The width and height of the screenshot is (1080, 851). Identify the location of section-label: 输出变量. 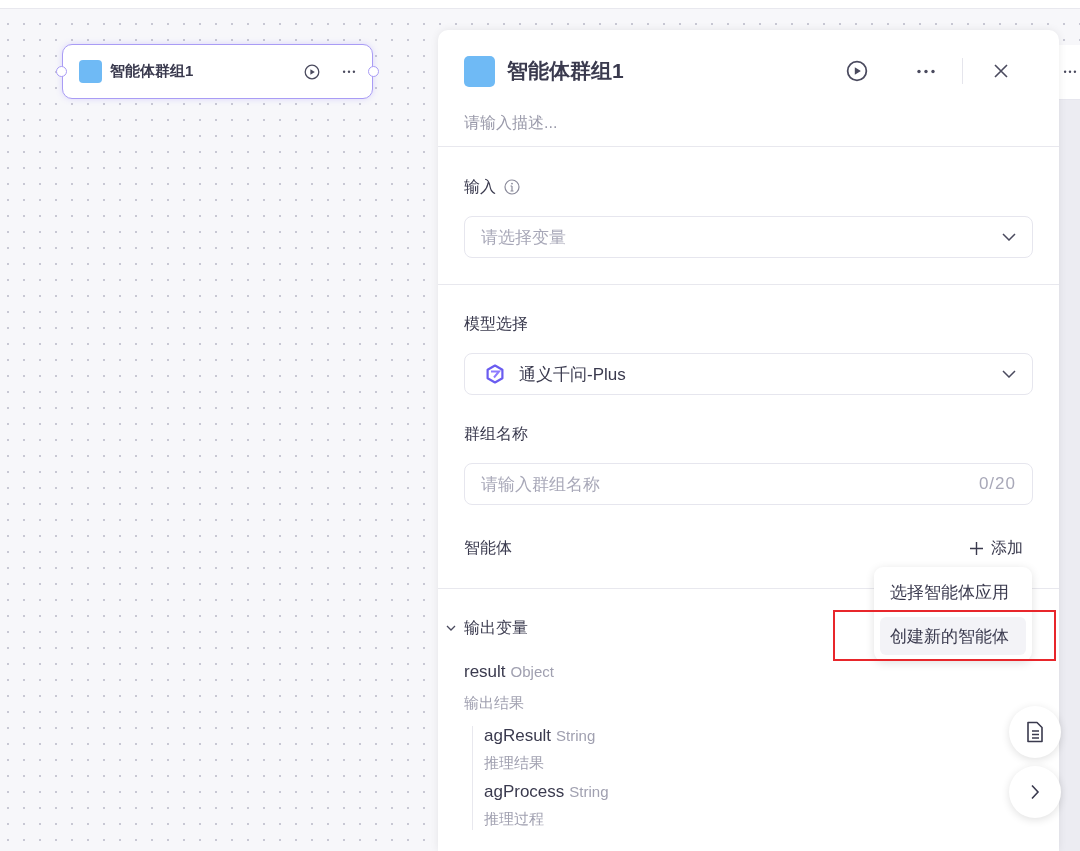
(496, 627).